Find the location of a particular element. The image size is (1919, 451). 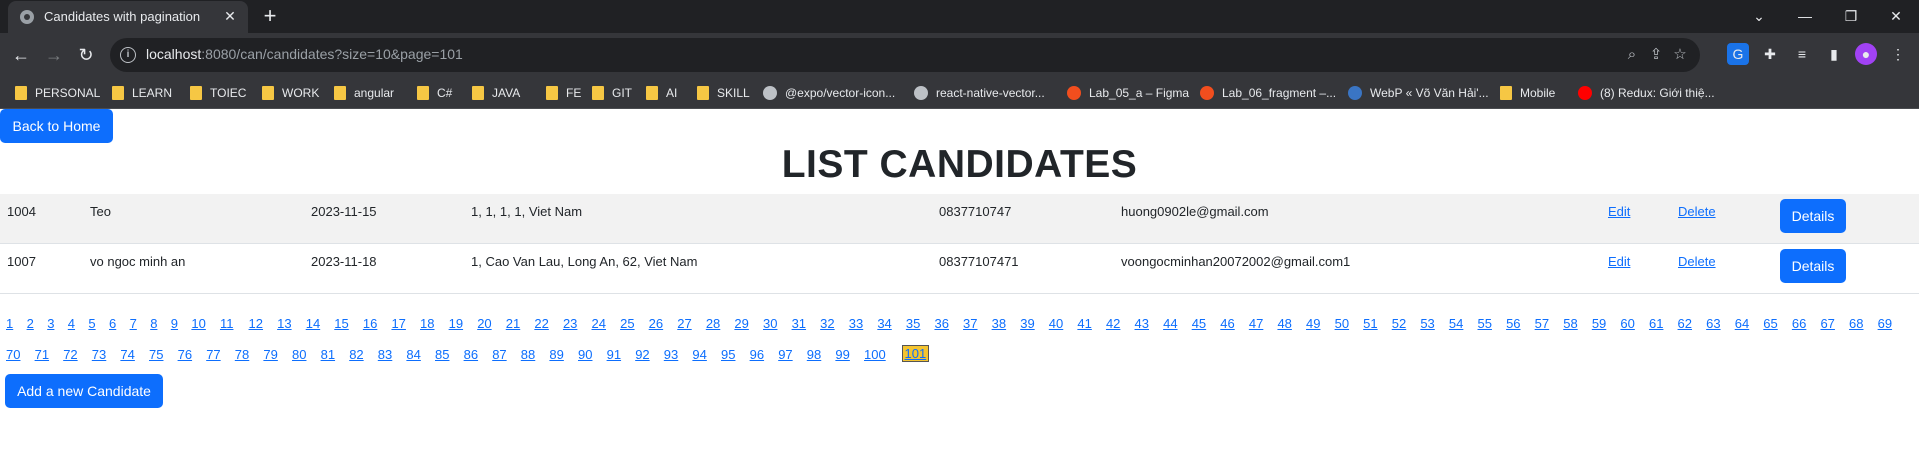

menu-kebab-icon: ⋮ is located at coordinates (1898, 54).